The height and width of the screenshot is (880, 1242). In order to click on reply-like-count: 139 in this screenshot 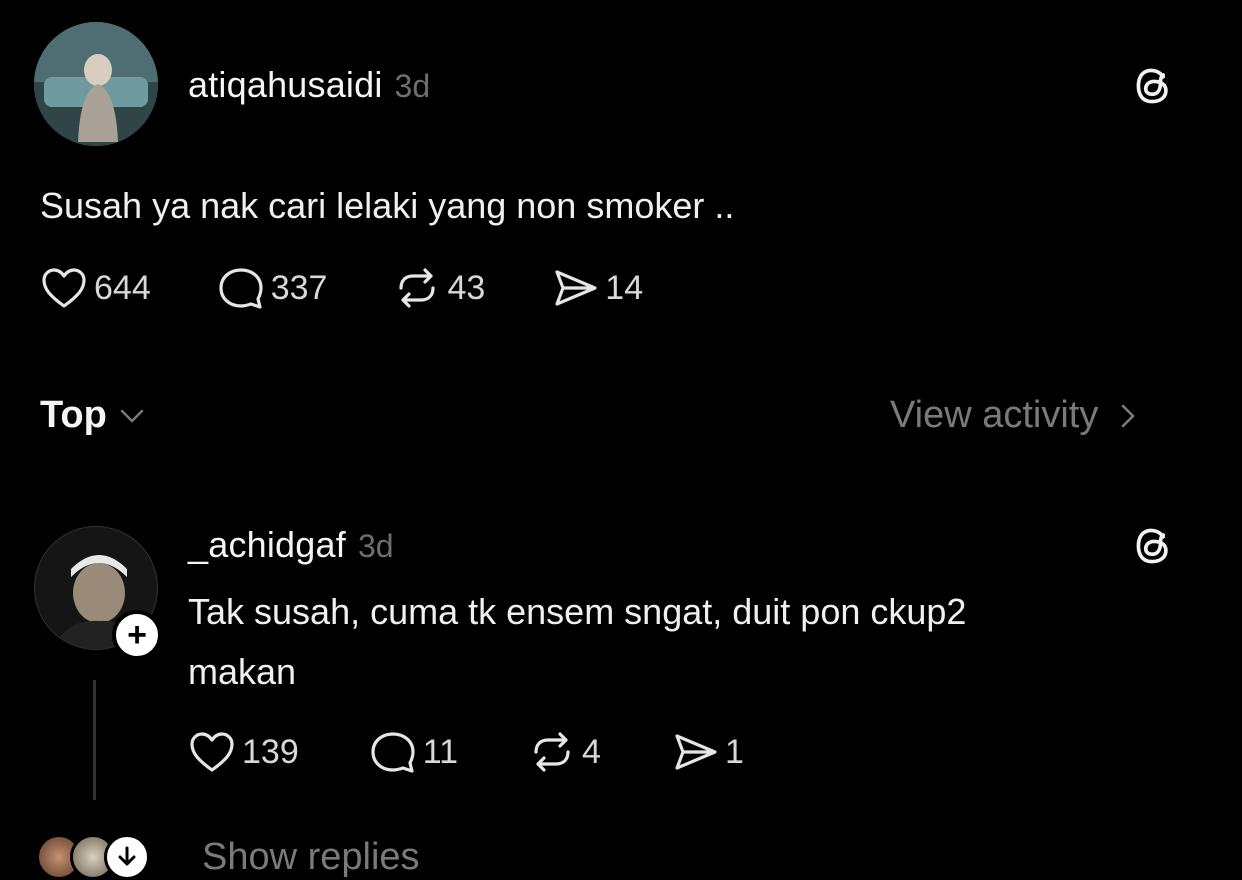, I will do `click(270, 751)`.